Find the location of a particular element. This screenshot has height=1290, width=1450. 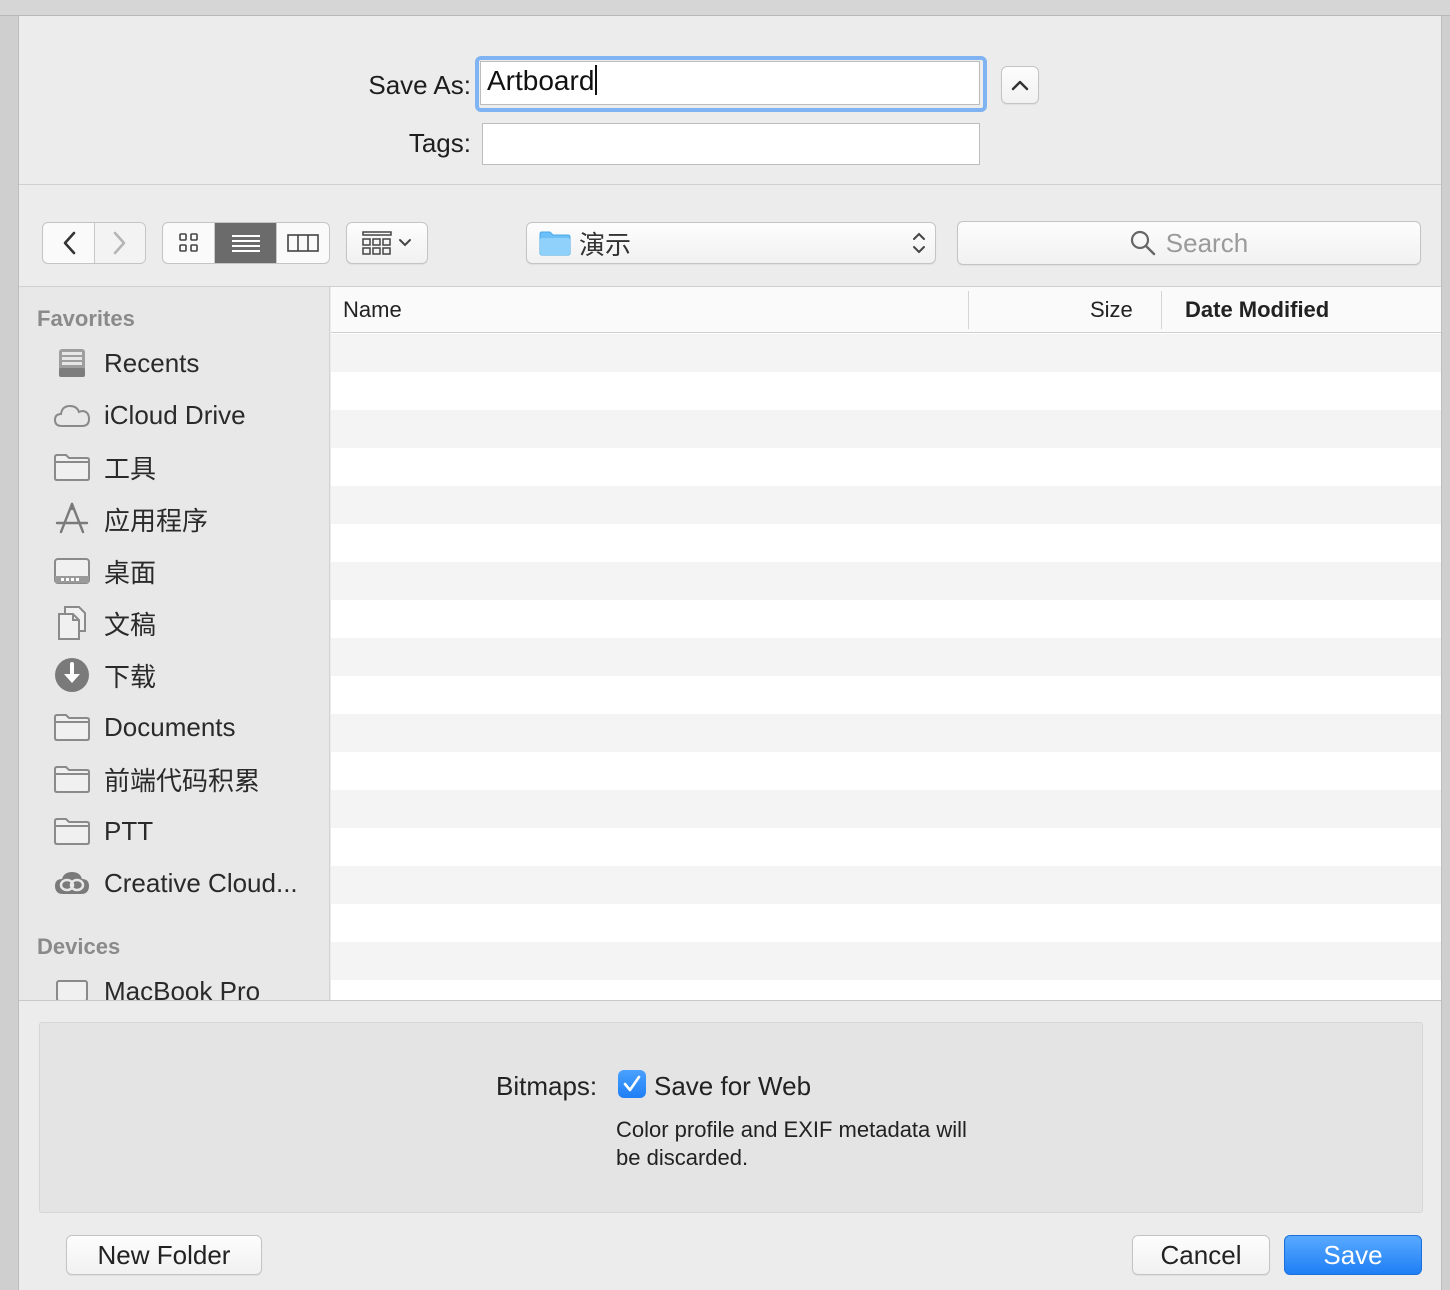

cloud-icon is located at coordinates (72, 415).